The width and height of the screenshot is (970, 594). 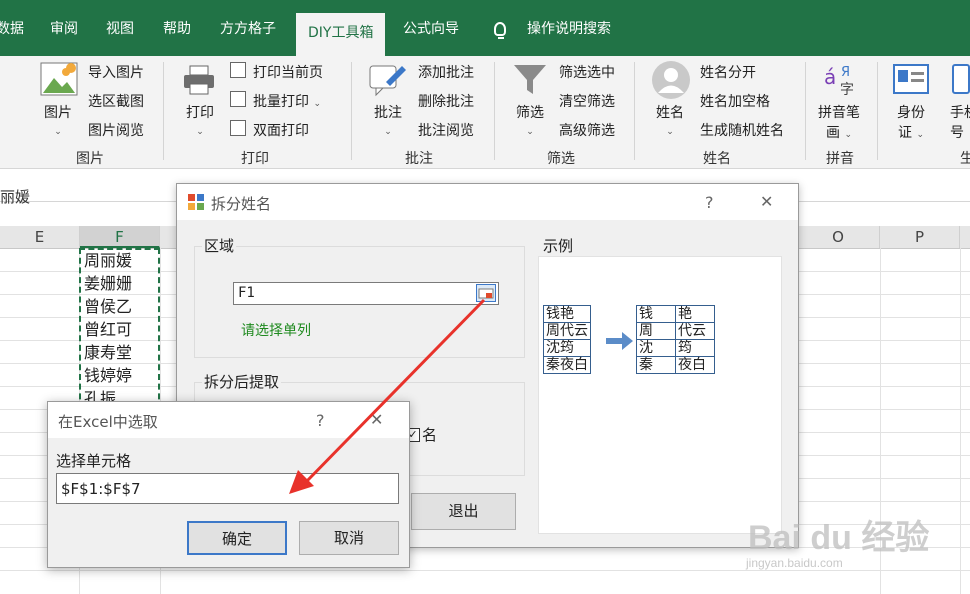 I want to click on annotation-arrow, so click(x=387, y=396).